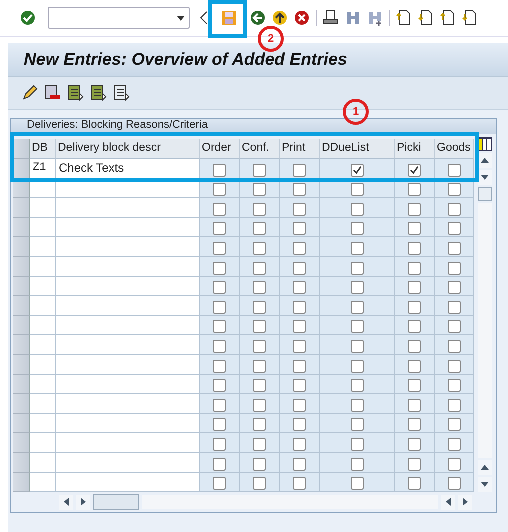  I want to click on delete-row-icon, so click(53, 93).